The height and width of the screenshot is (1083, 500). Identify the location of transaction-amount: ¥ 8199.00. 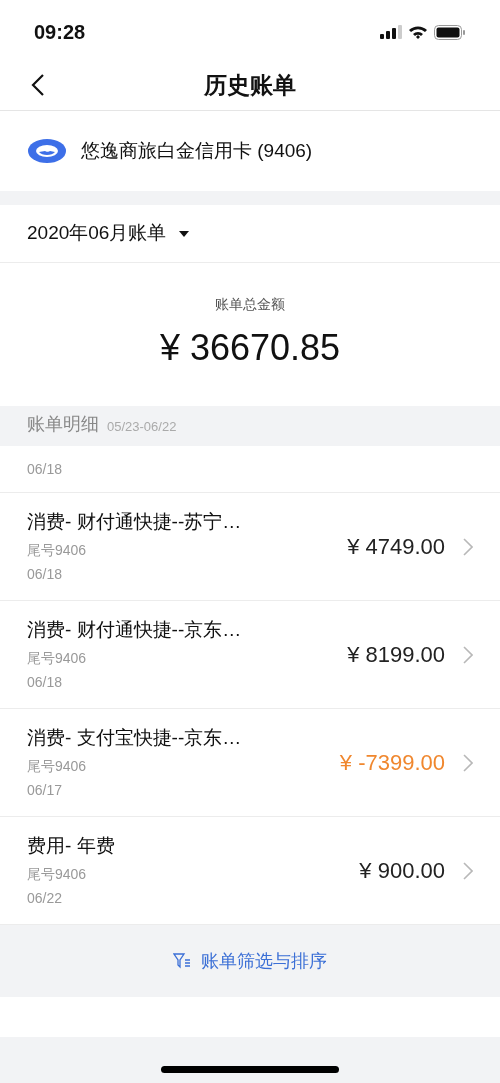
(396, 655).